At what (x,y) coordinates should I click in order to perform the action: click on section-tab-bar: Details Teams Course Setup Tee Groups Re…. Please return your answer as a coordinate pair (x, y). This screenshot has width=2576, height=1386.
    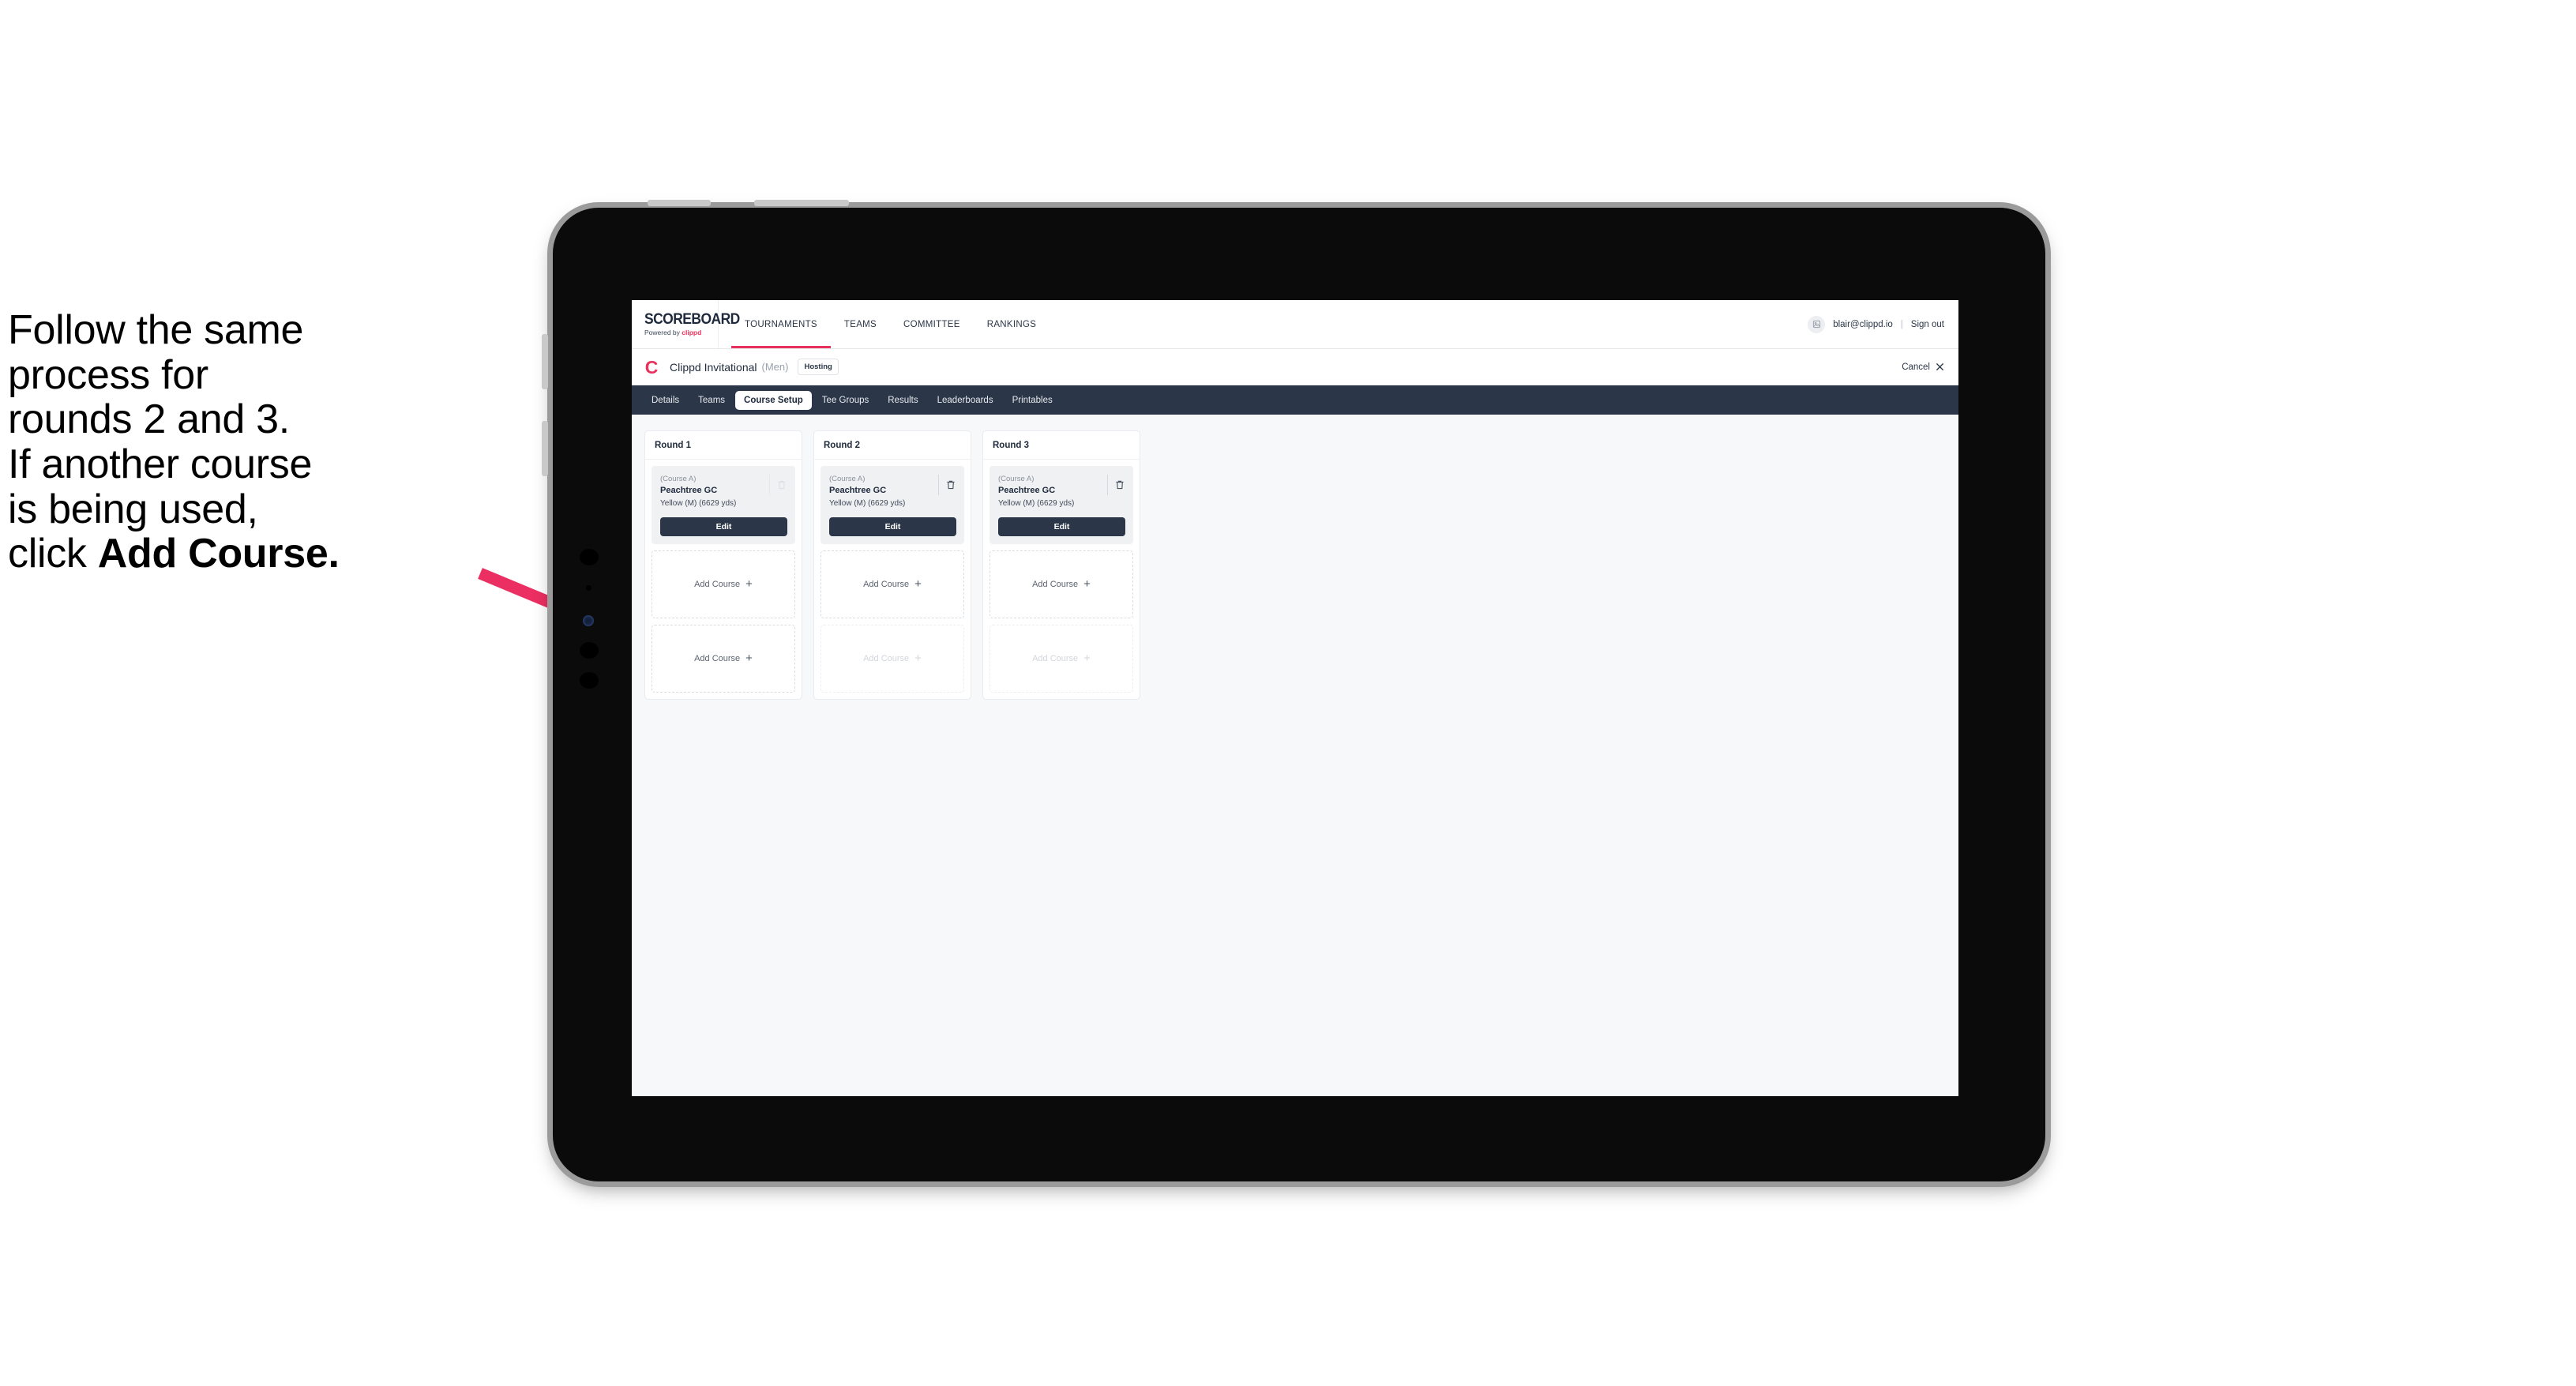
    Looking at the image, I should click on (1295, 400).